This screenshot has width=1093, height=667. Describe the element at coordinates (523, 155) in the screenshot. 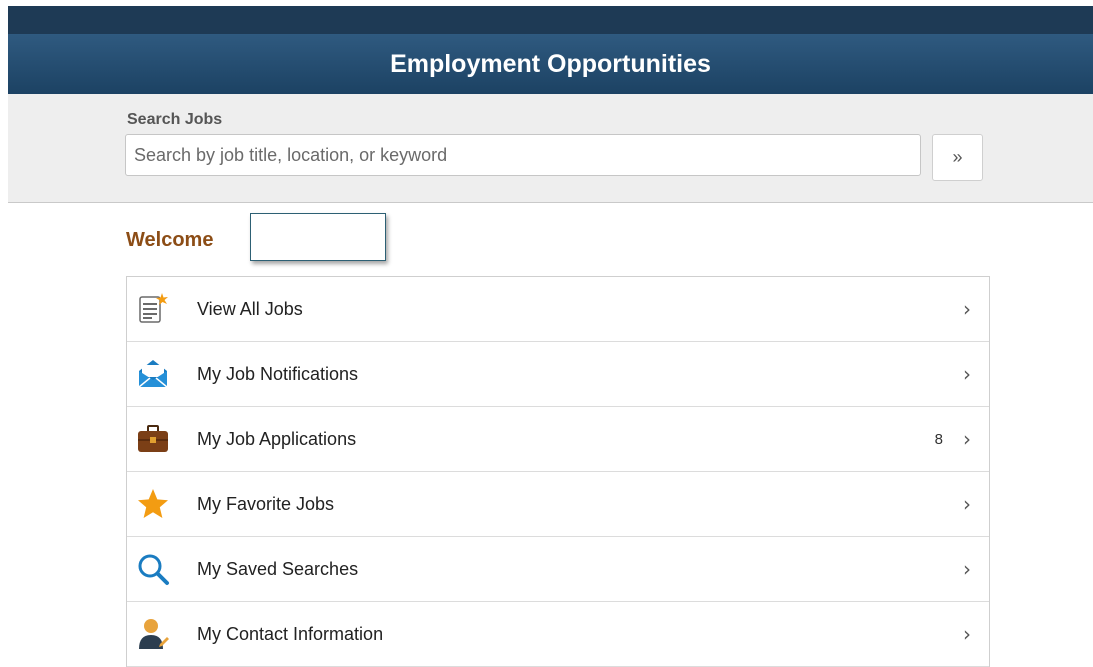

I see `search-input` at that location.